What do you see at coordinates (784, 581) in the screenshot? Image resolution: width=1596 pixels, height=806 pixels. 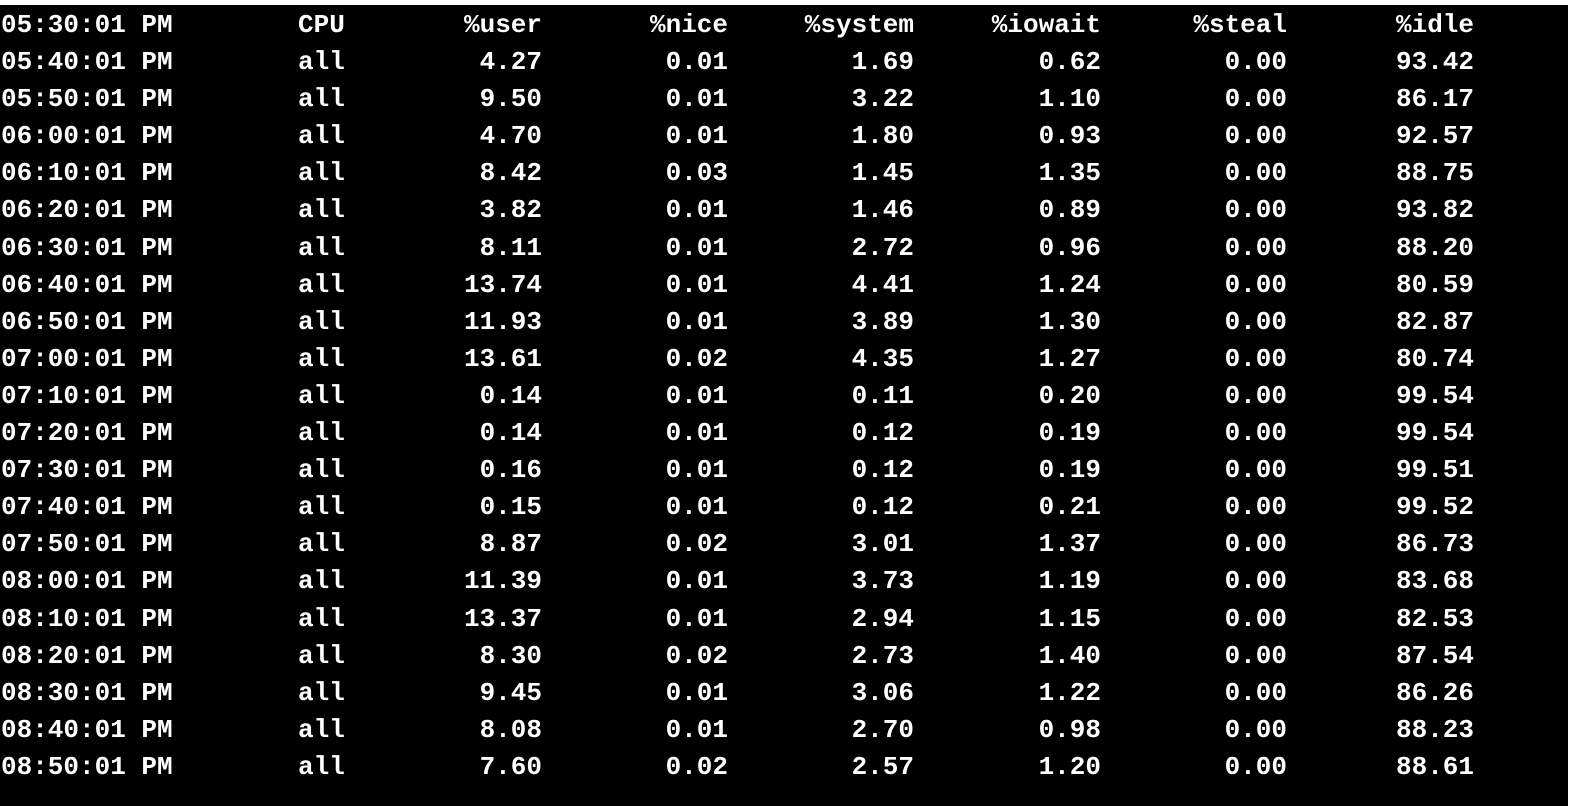 I see `table-row: 08:00:01 PM all 11.39 0.01 3.73 1.19 0.00 83.68` at bounding box center [784, 581].